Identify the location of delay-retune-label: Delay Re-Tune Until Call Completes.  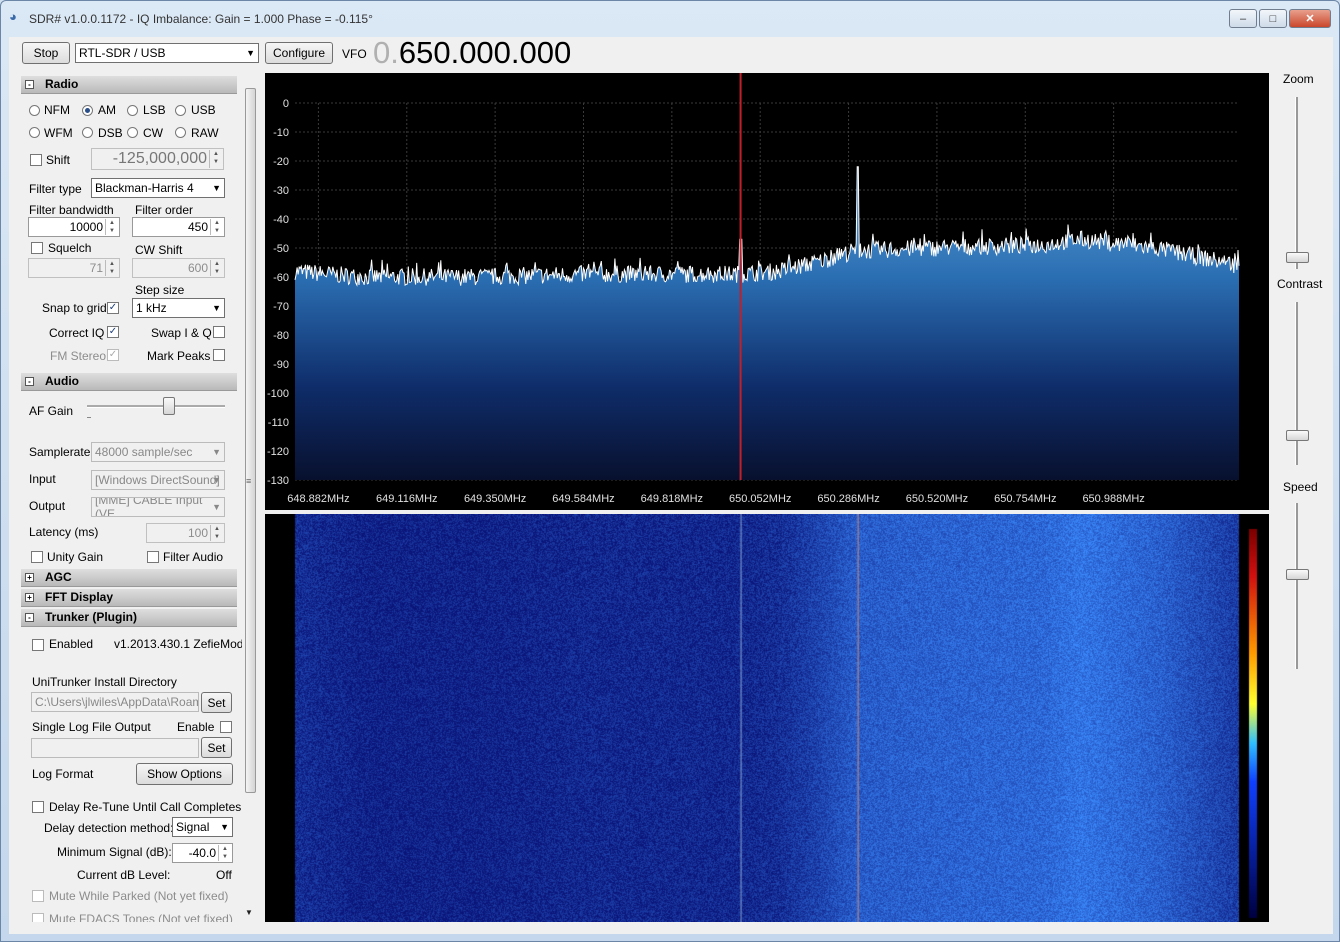
(145, 807).